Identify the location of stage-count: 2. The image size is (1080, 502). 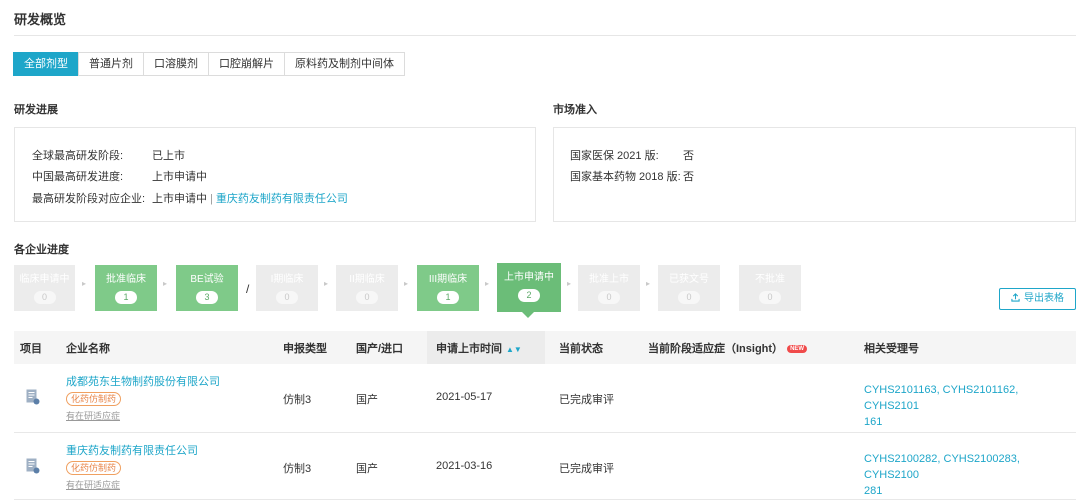
(529, 295).